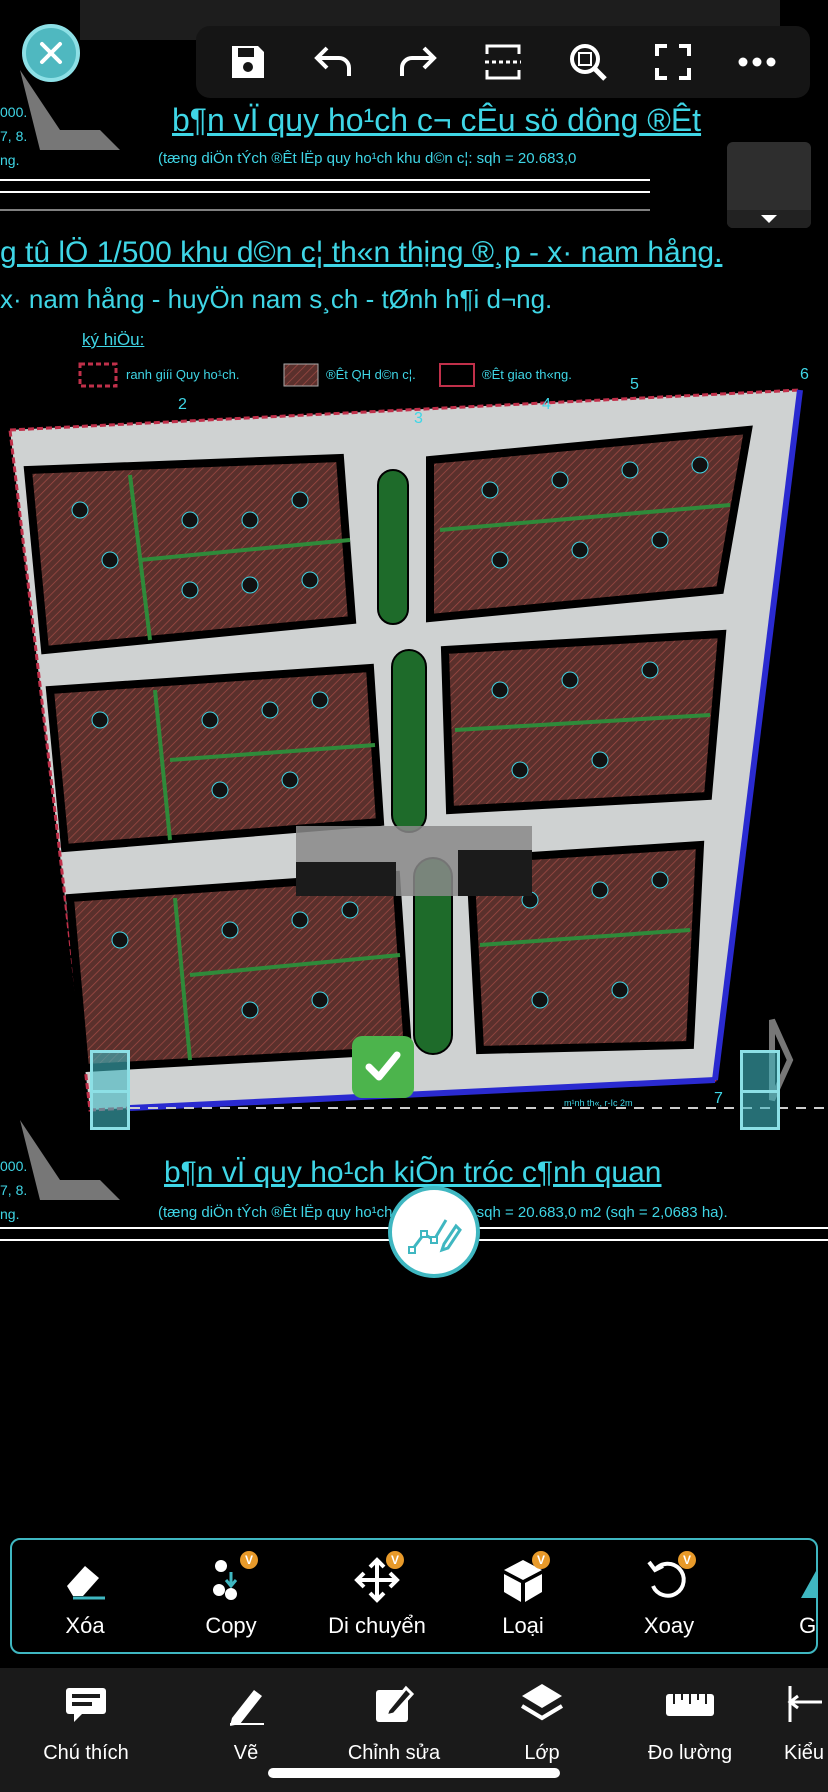  Describe the element at coordinates (14, 1166) in the screenshot. I see `edge-text-4: 000.` at that location.